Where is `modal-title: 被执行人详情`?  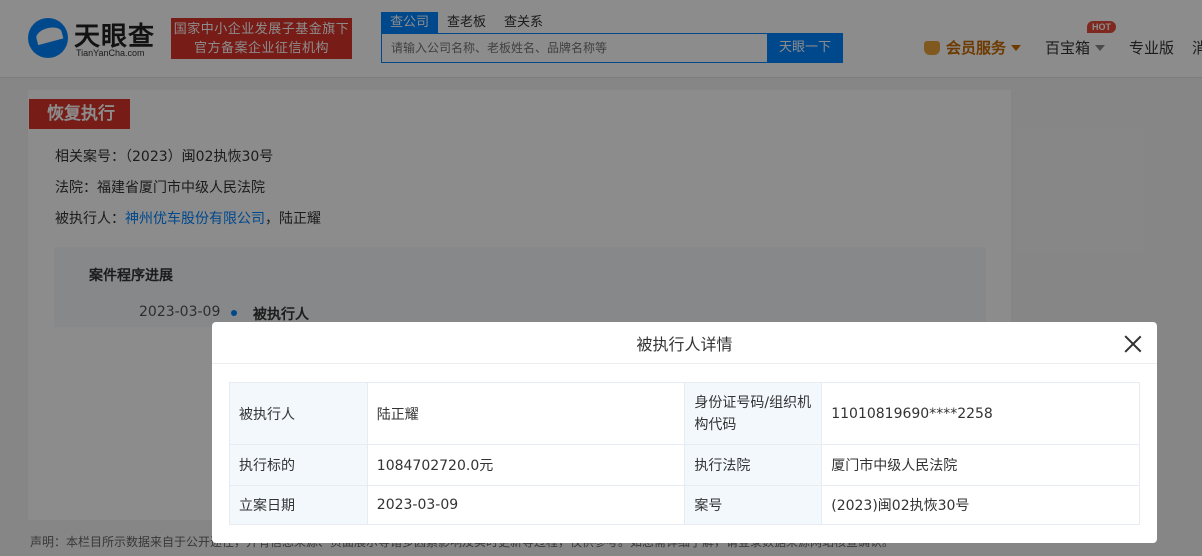 modal-title: 被执行人详情 is located at coordinates (684, 344).